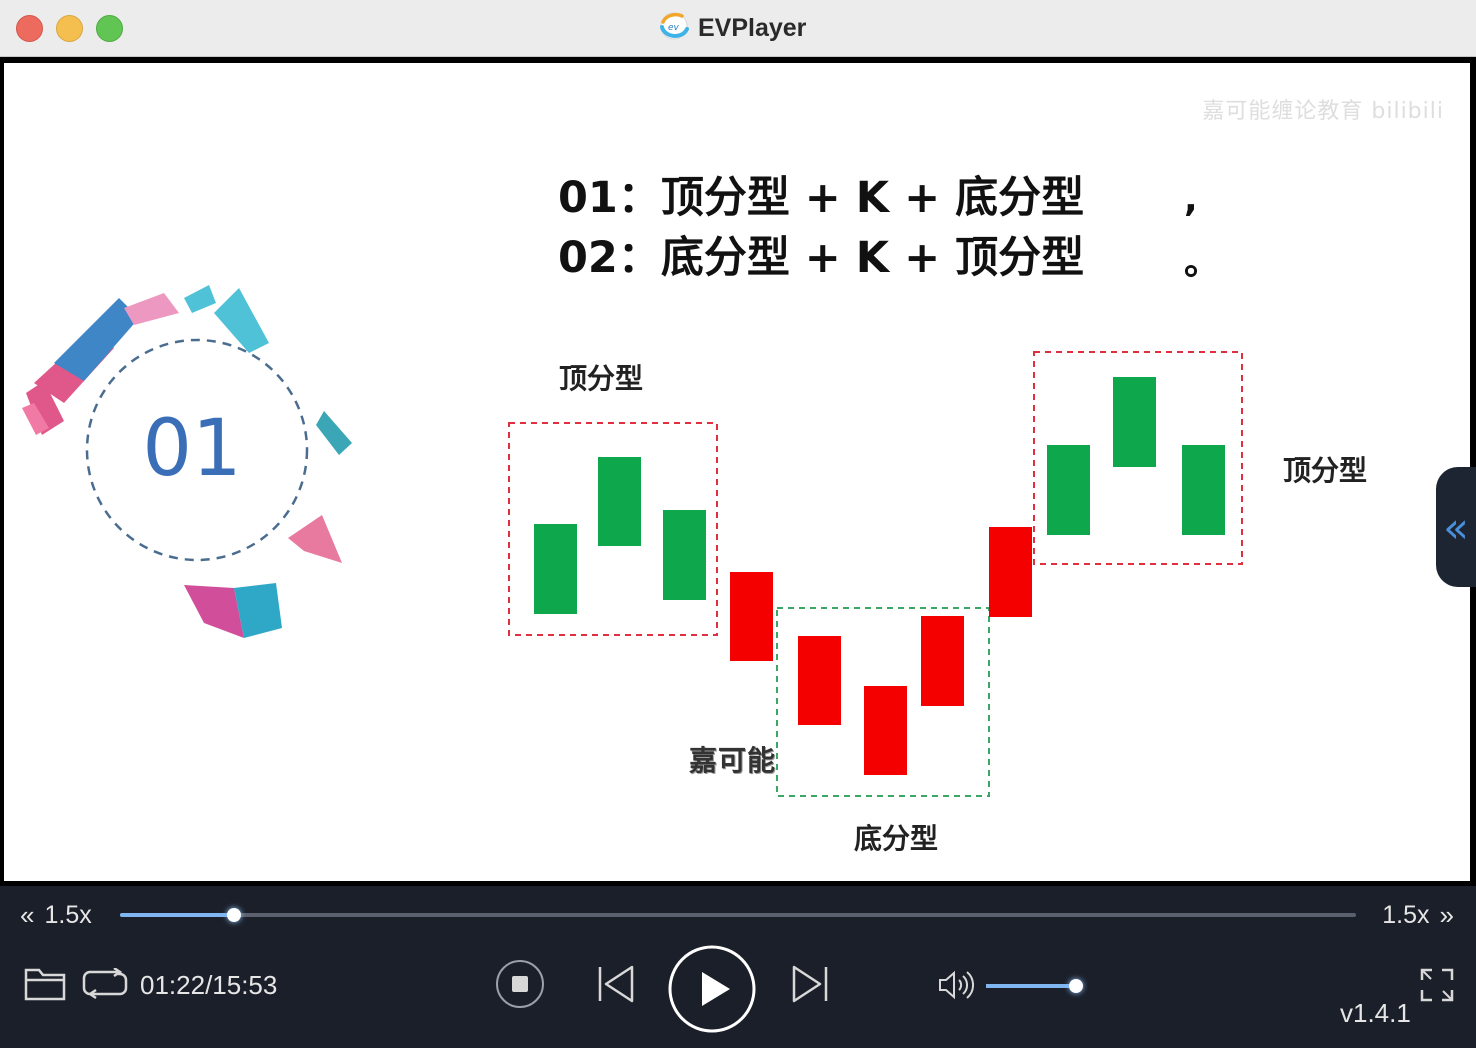  I want to click on side-panel-handle: «, so click(1456, 527).